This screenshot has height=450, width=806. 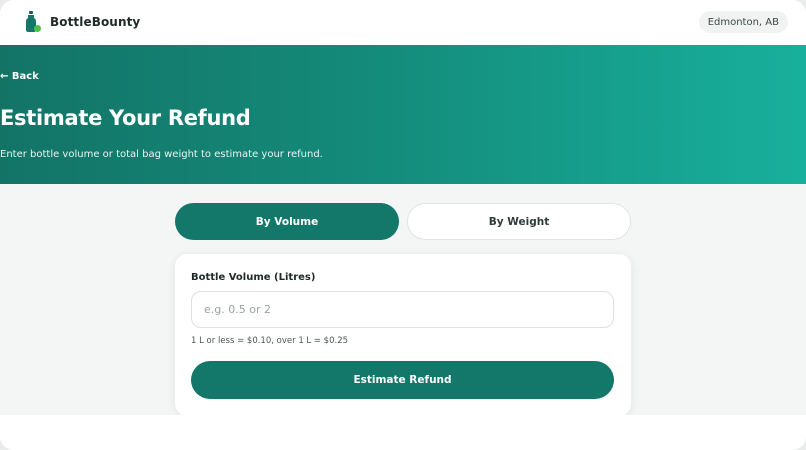 What do you see at coordinates (403, 22) in the screenshot?
I see `top-bar: BottleBounty Edmonton, AB` at bounding box center [403, 22].